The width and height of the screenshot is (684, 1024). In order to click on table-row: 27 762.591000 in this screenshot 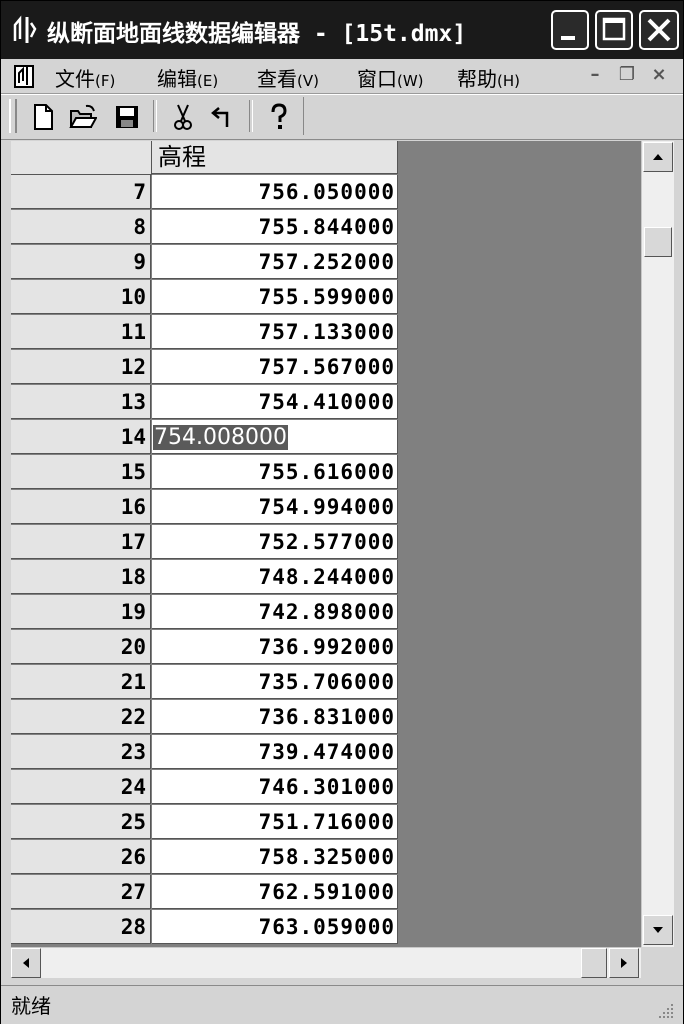, I will do `click(205, 892)`.